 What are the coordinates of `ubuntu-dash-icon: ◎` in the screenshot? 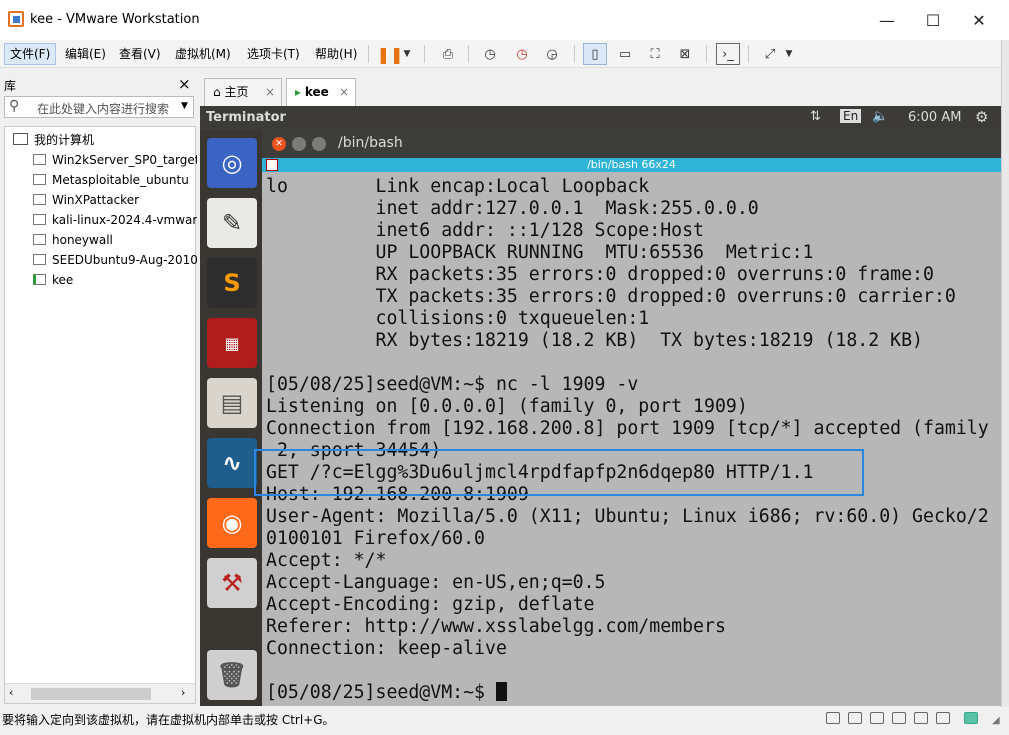 It's located at (232, 163).